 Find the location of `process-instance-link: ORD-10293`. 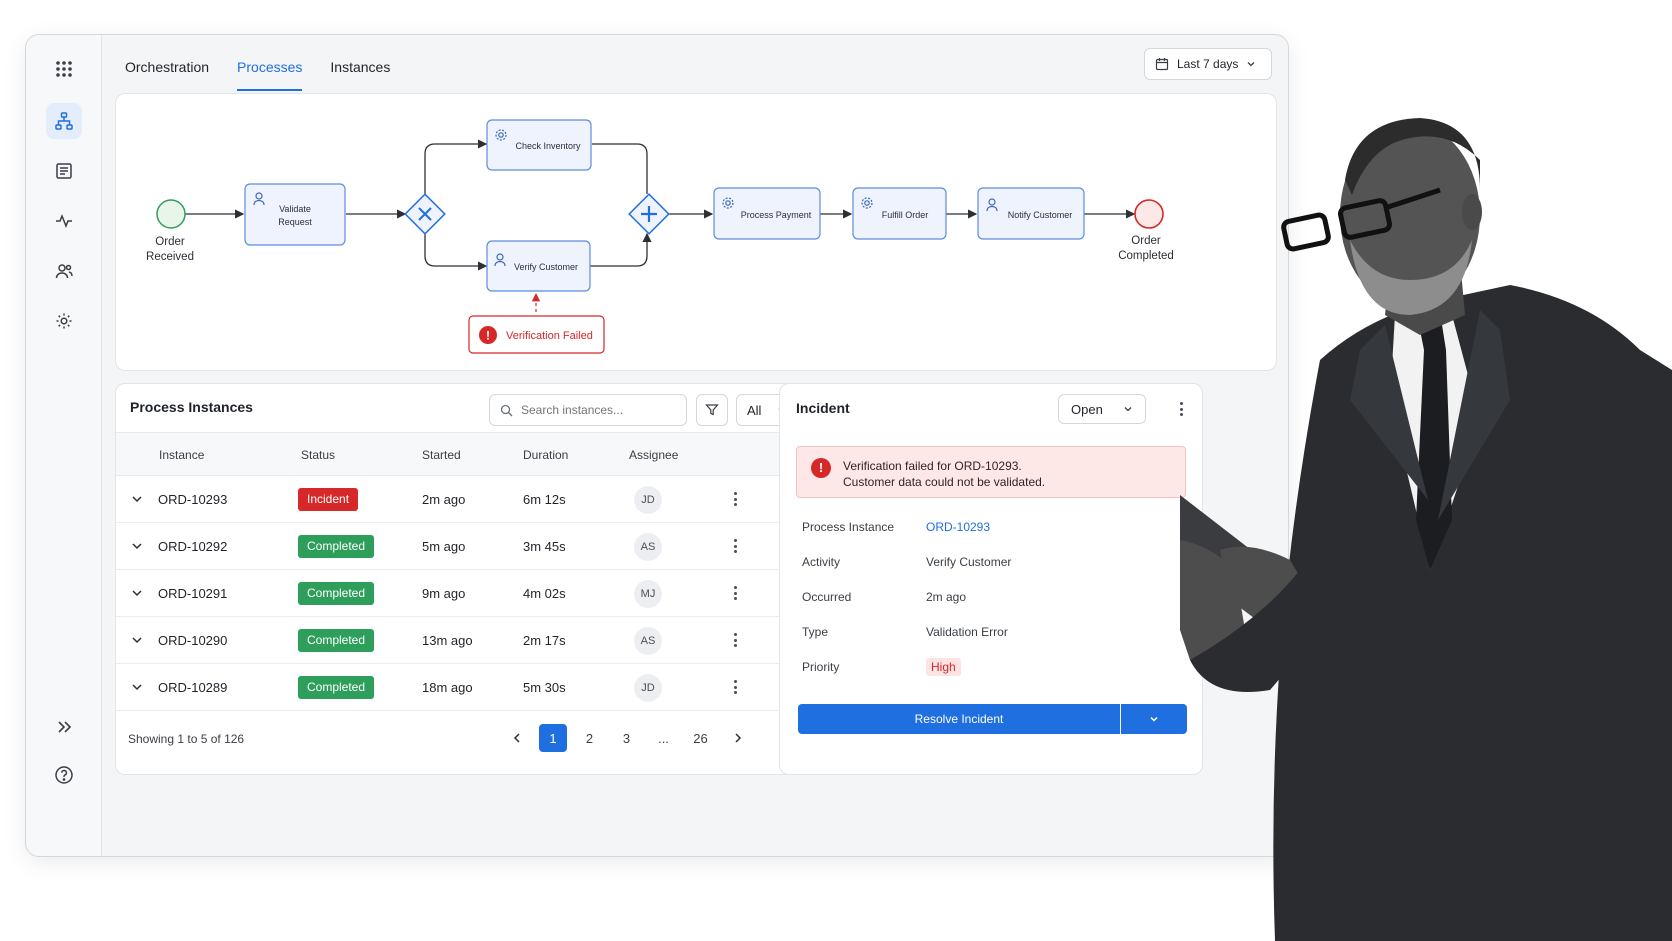

process-instance-link: ORD-10293 is located at coordinates (958, 527).